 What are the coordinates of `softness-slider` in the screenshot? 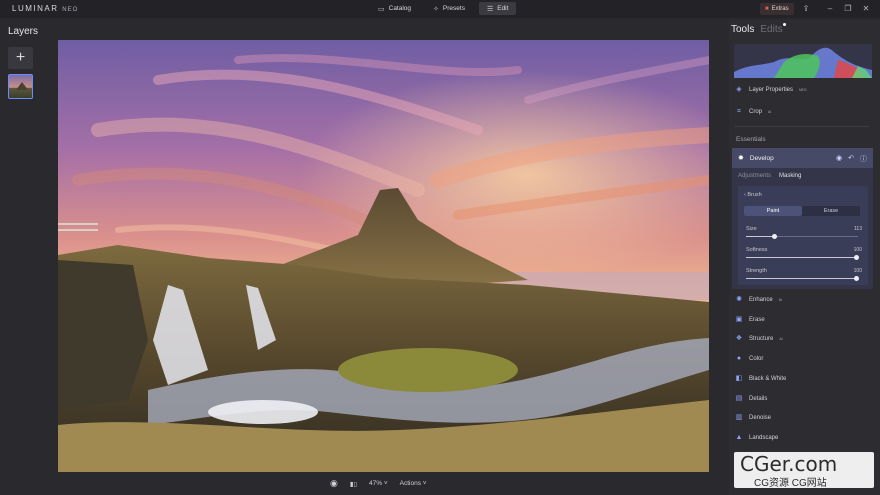 It's located at (802, 257).